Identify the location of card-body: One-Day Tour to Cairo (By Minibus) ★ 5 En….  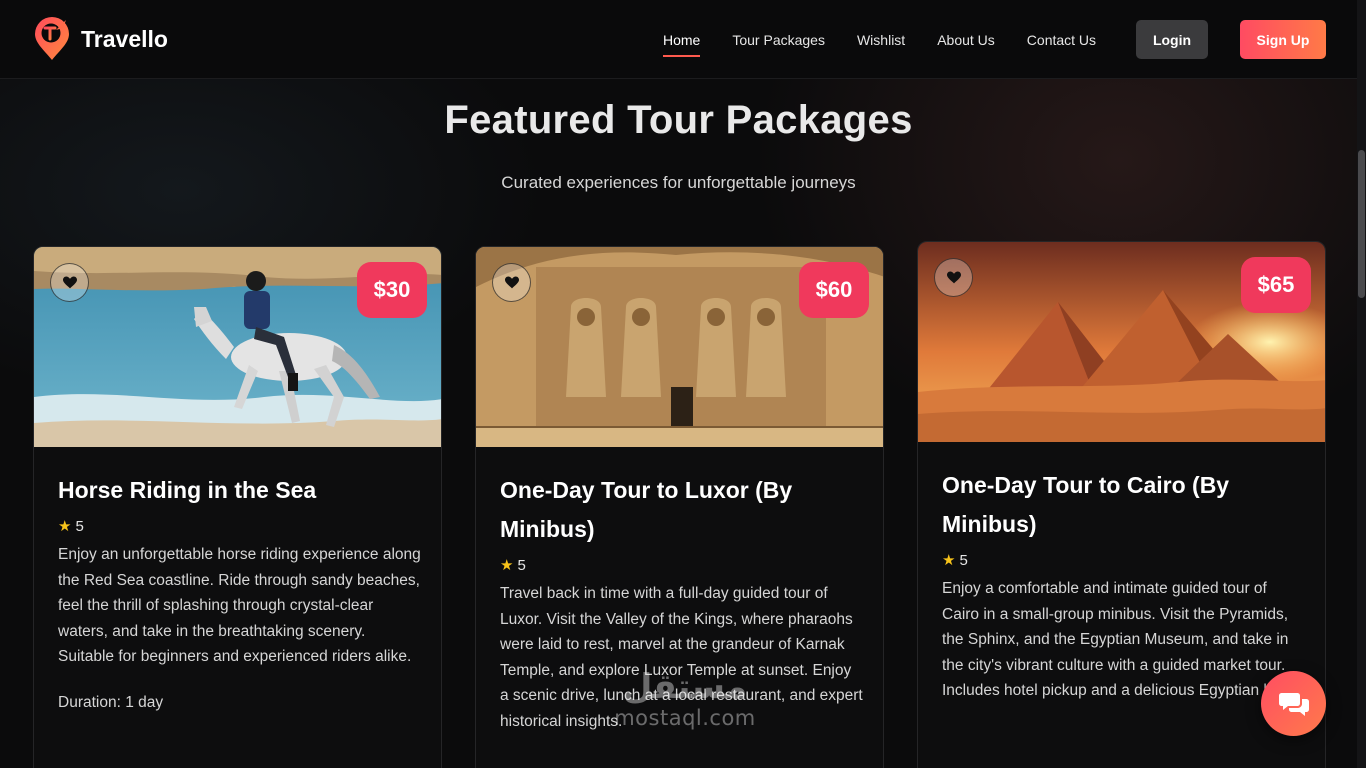
(1124, 585).